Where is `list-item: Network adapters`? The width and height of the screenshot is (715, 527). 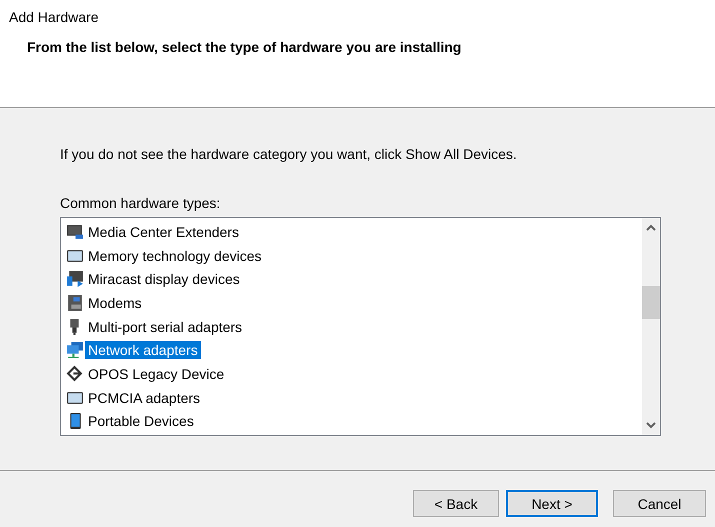 list-item: Network adapters is located at coordinates (143, 350).